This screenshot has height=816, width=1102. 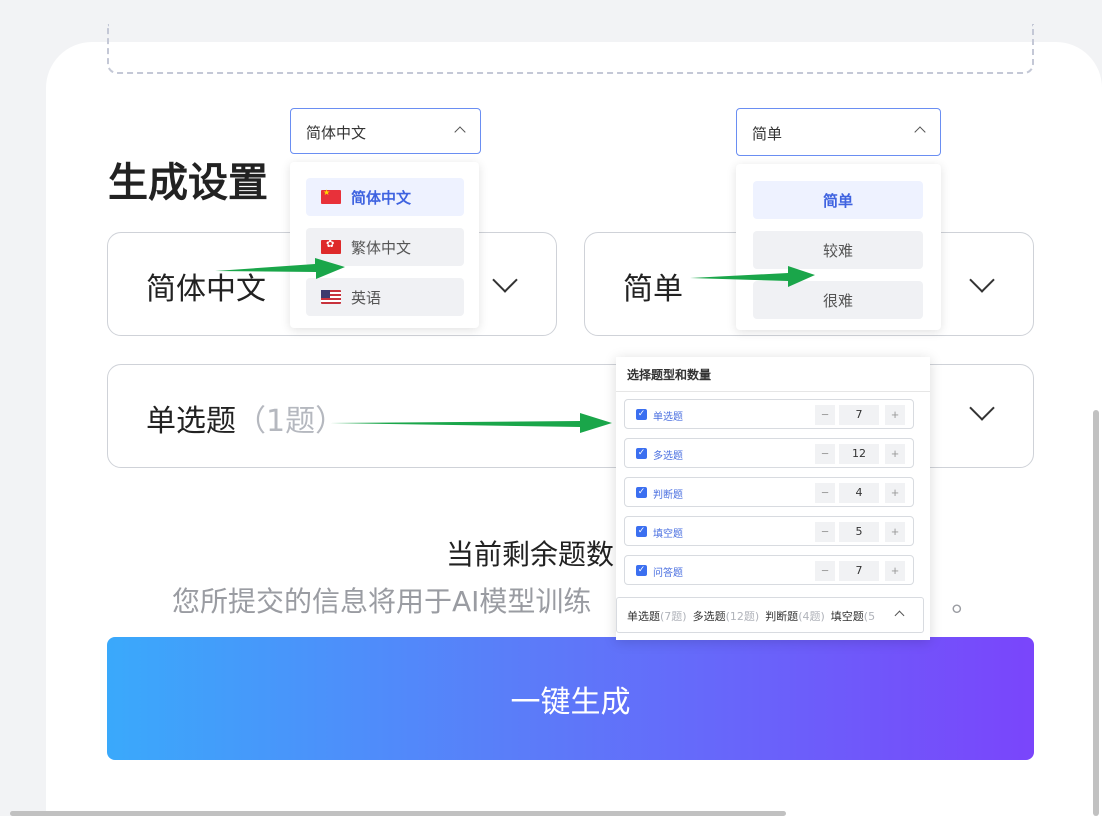 I want to click on question-row: ✓ 多选题 − 12 +, so click(x=769, y=453).